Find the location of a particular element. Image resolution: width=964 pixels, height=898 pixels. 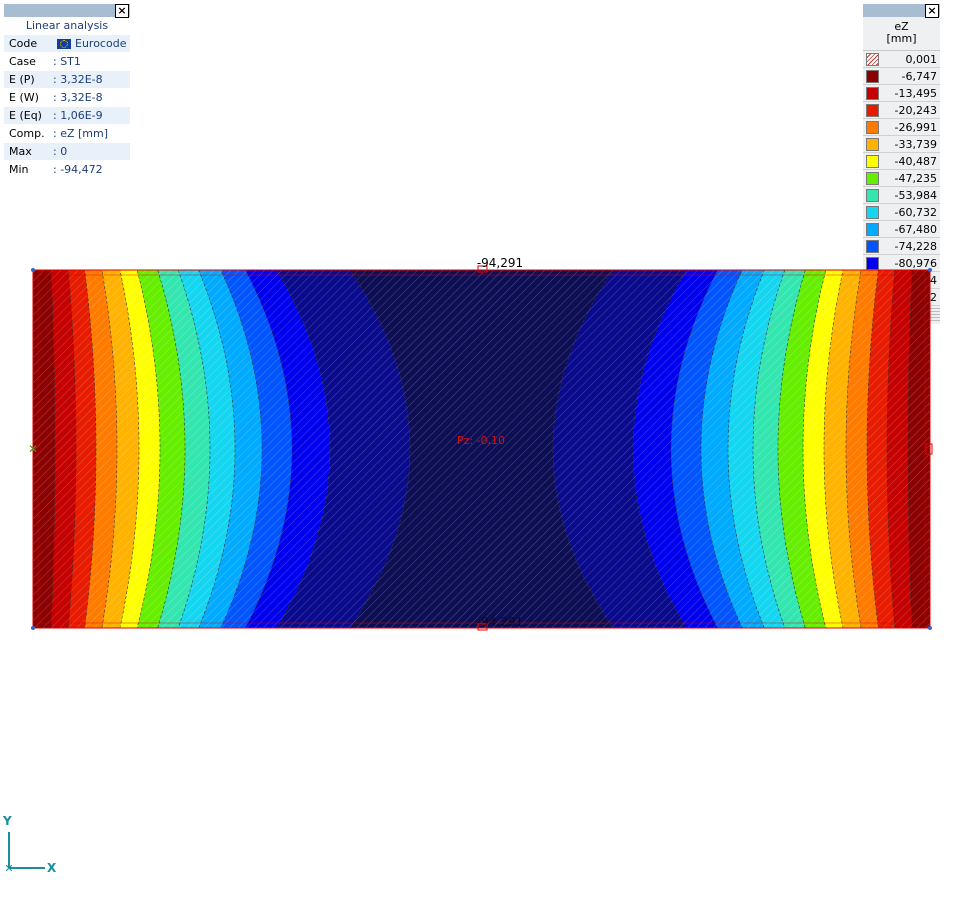

x-axis-label: X is located at coordinates (52, 868).